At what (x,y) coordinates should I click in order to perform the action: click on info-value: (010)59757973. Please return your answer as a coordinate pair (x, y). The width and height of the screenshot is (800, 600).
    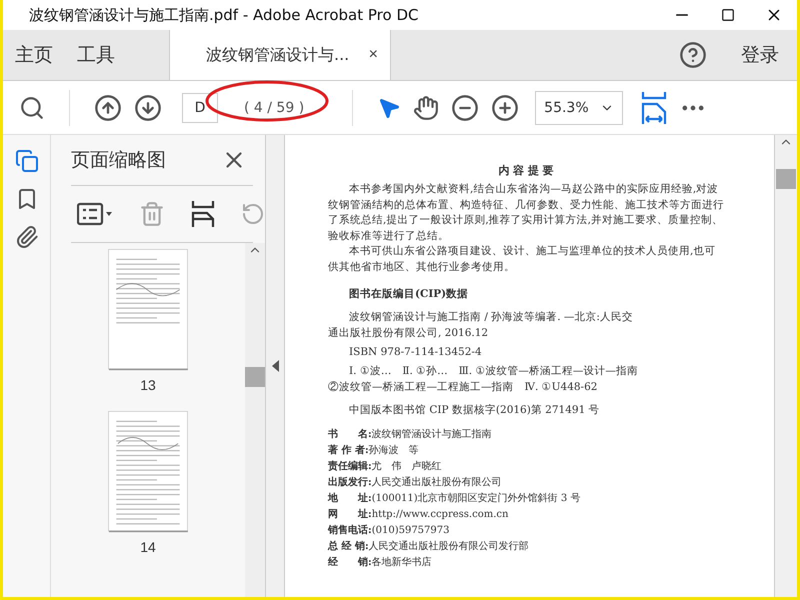
    Looking at the image, I should click on (411, 531).